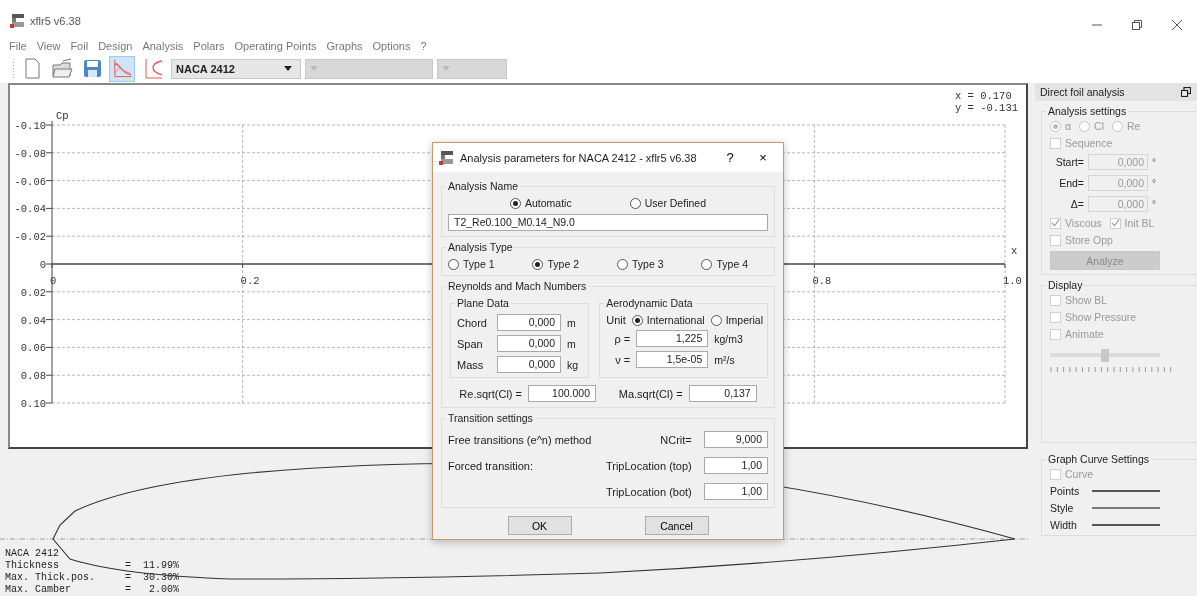 The image size is (1197, 596). Describe the element at coordinates (491, 465) in the screenshot. I see `setting-label: Forced transition:` at that location.